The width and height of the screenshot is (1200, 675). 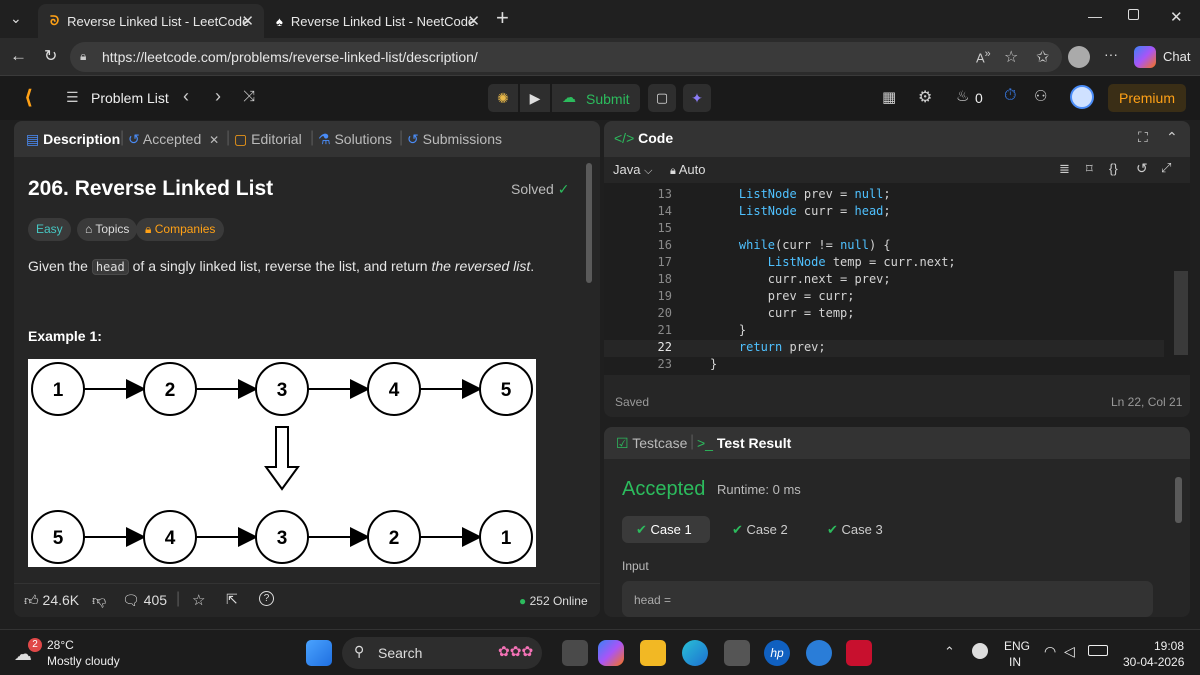 What do you see at coordinates (50, 56) in the screenshot?
I see `refresh-icon: ↻` at bounding box center [50, 56].